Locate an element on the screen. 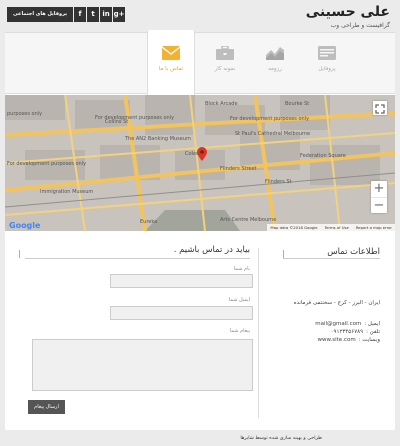 The width and height of the screenshot is (400, 446). svg-text: Collins St is located at coordinates (116, 122).